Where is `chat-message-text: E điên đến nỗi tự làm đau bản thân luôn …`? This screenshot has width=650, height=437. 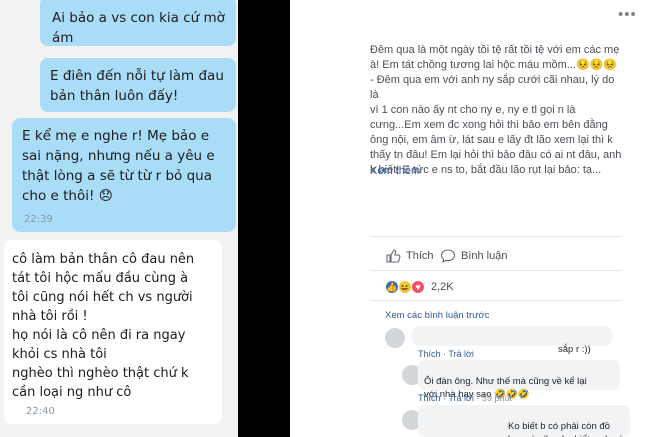 chat-message-text: E điên đến nỗi tự làm đau bản thân luôn … is located at coordinates (137, 86).